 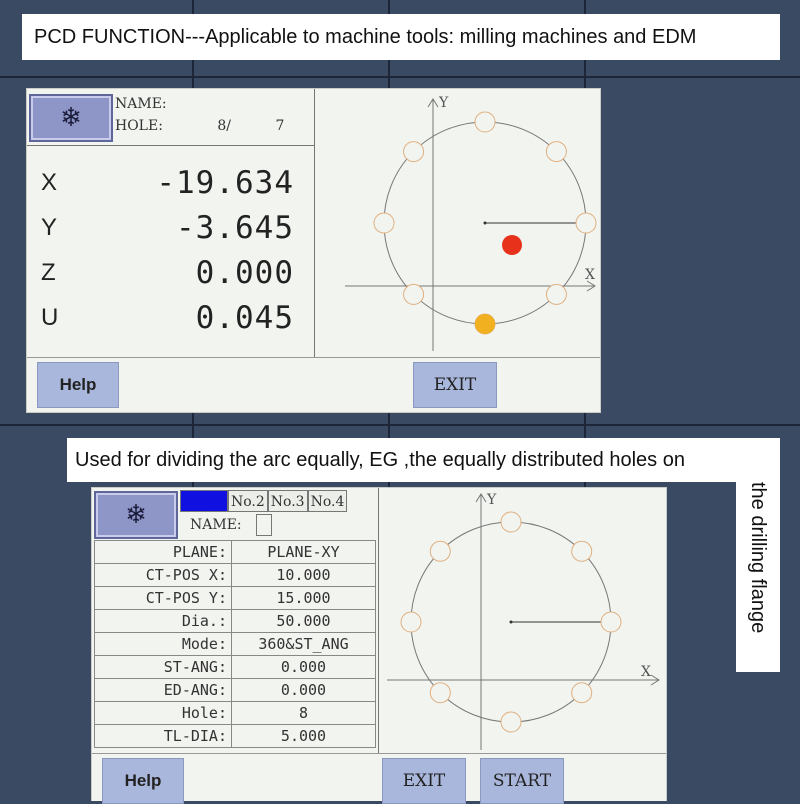 What do you see at coordinates (303, 598) in the screenshot?
I see `parameter-value: 15.000` at bounding box center [303, 598].